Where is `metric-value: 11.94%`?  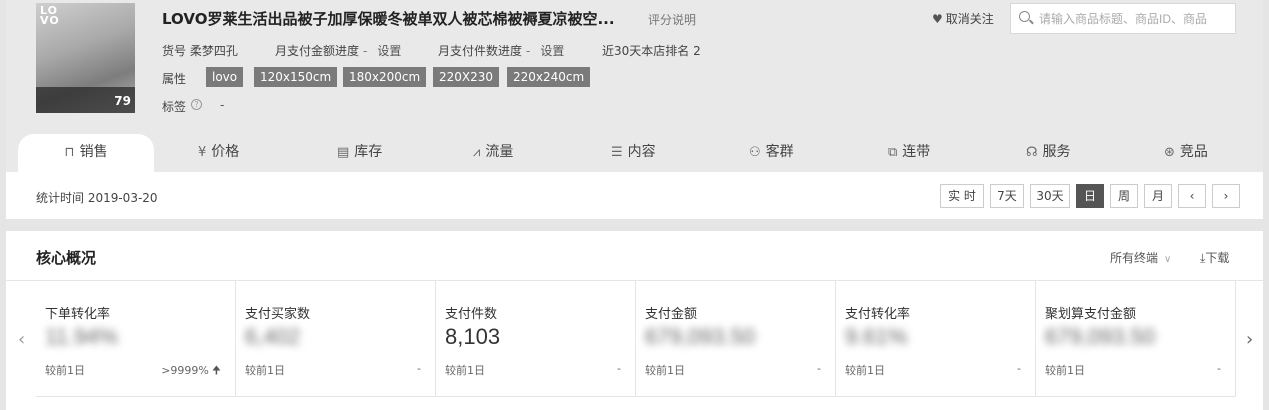
metric-value: 11.94% is located at coordinates (81, 336).